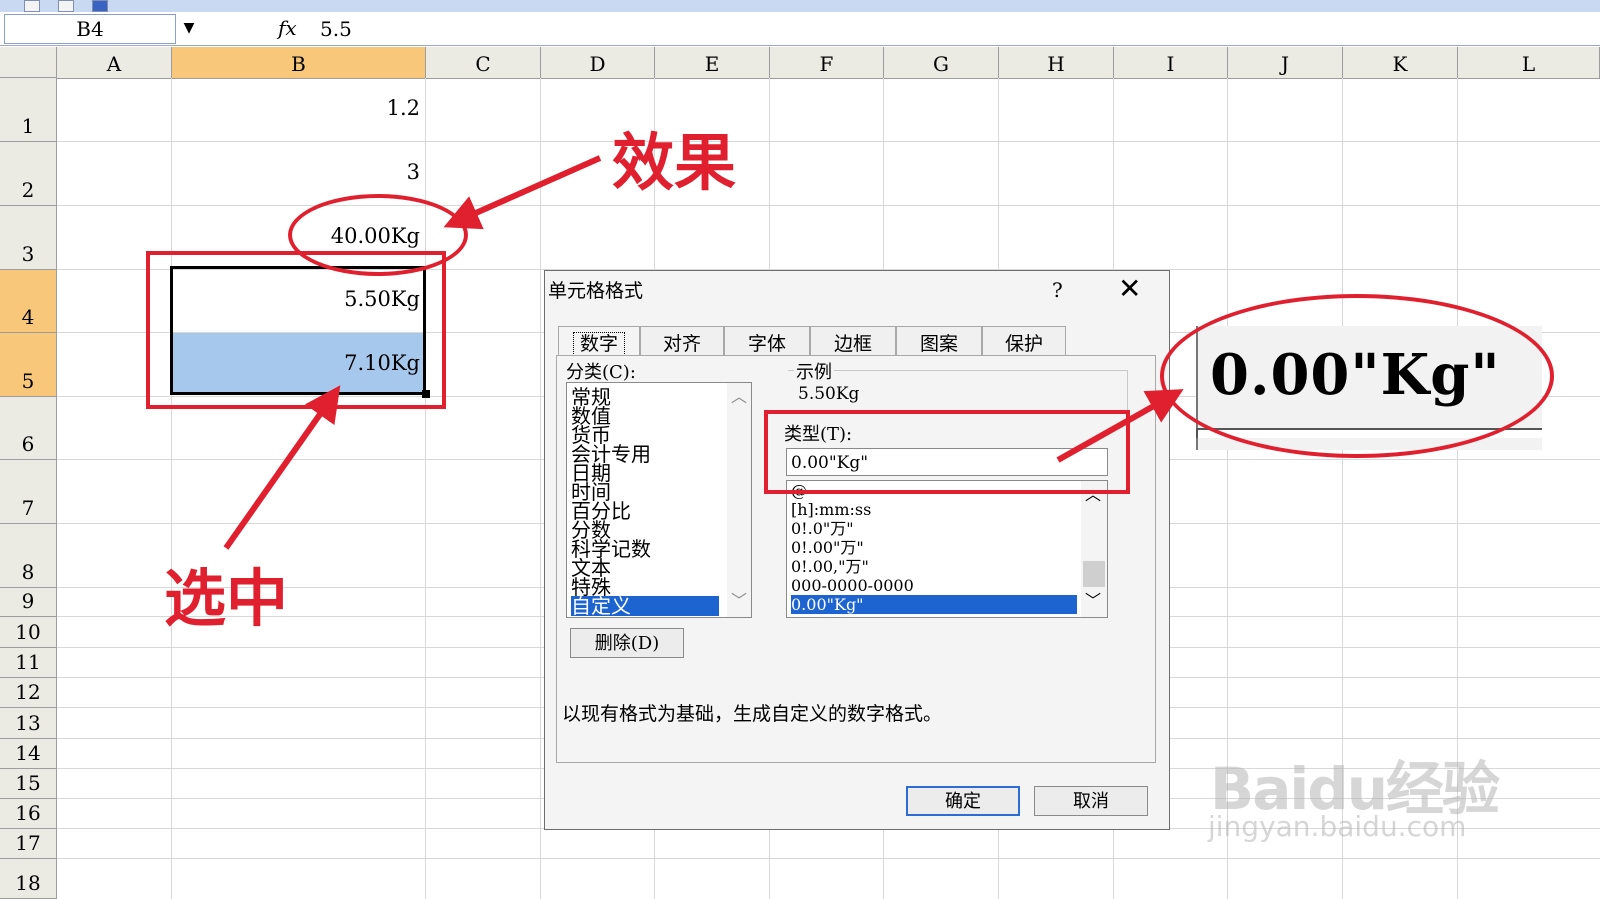  Describe the element at coordinates (853, 341) in the screenshot. I see `tab-border: 边框` at that location.